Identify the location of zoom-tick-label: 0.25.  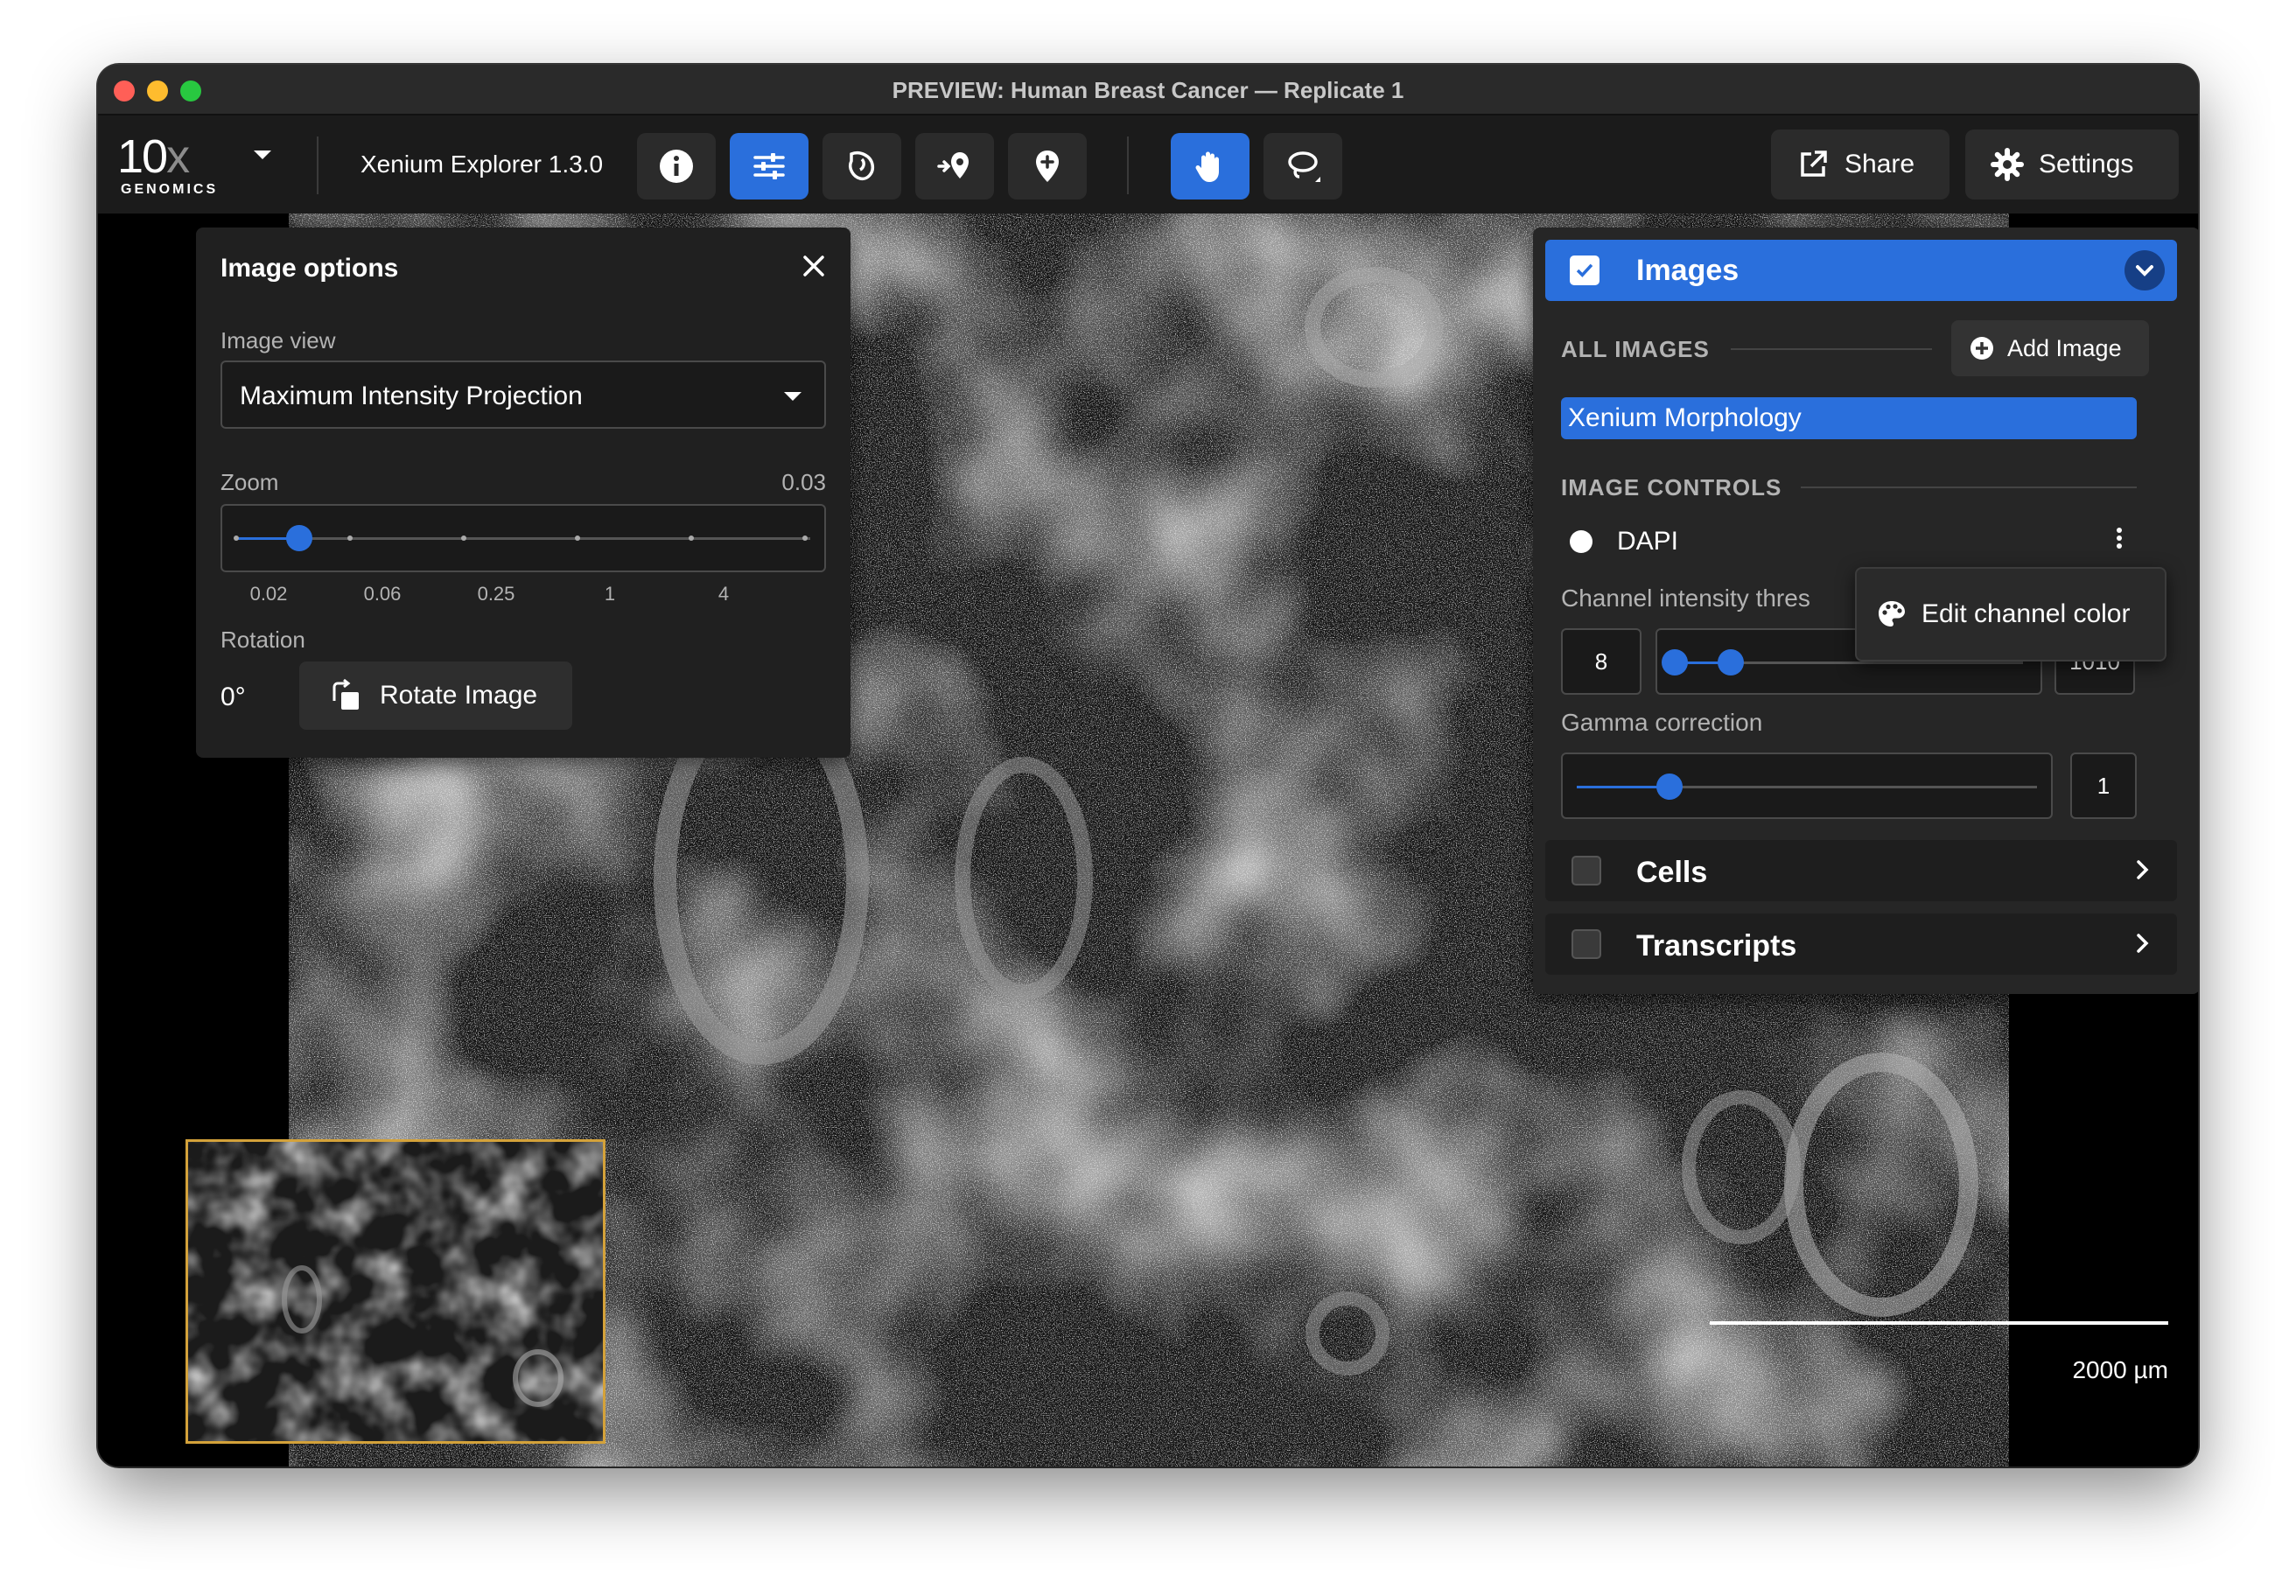
(496, 594).